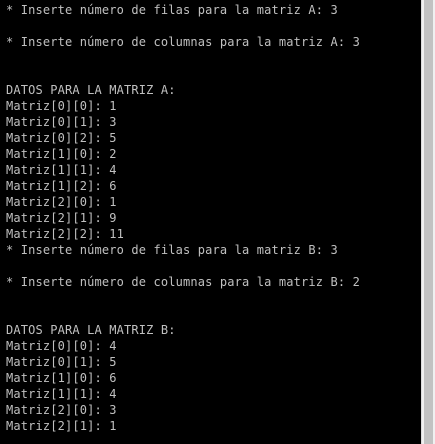 The width and height of the screenshot is (435, 444). What do you see at coordinates (91, 90) in the screenshot?
I see `console-line: DATOS PARA LA MATRIZ A:` at bounding box center [91, 90].